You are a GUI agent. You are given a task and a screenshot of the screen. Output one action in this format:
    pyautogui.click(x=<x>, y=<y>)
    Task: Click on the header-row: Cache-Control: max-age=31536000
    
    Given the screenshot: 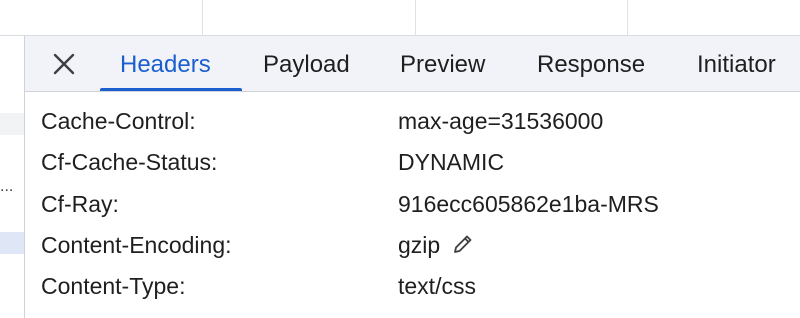 What is the action you would take?
    pyautogui.click(x=412, y=120)
    